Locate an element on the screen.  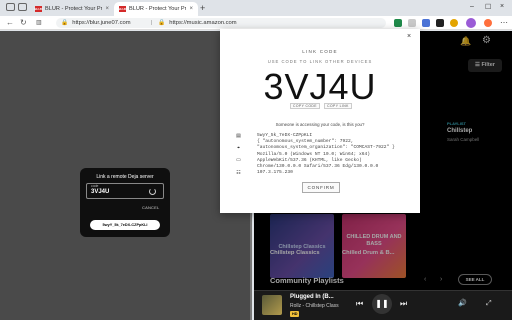
refresh-icon: ↻ is located at coordinates (23, 23).